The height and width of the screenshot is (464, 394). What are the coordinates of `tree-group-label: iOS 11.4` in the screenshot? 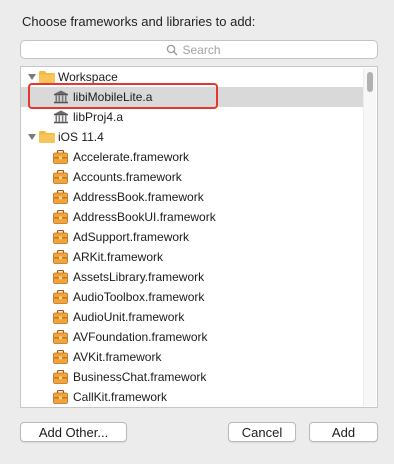 It's located at (81, 137).